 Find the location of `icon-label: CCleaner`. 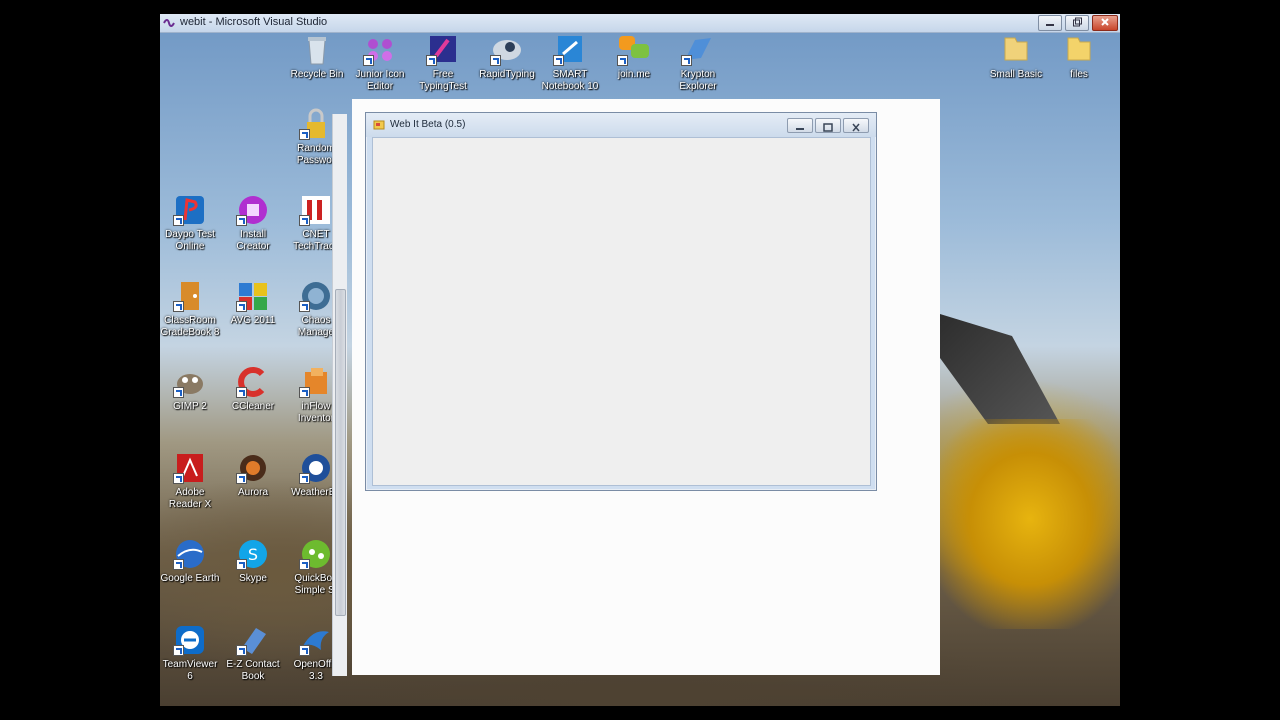

icon-label: CCleaner is located at coordinates (253, 406).